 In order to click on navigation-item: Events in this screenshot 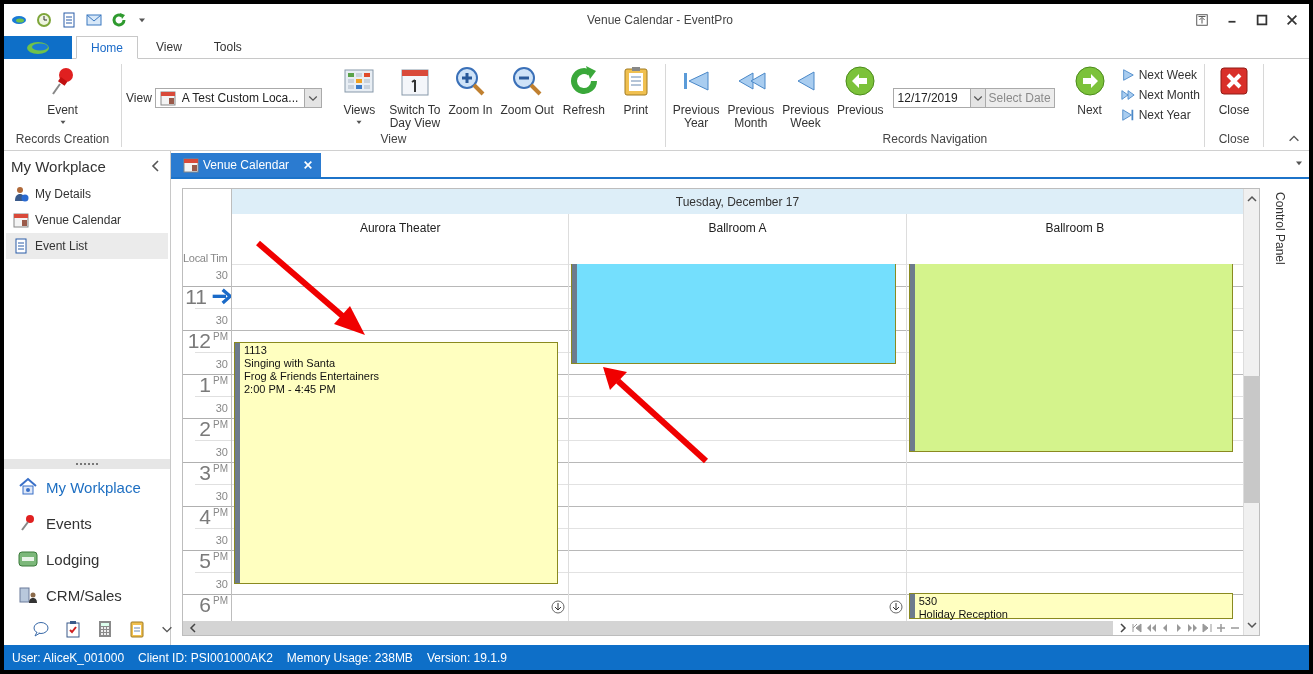, I will do `click(87, 523)`.